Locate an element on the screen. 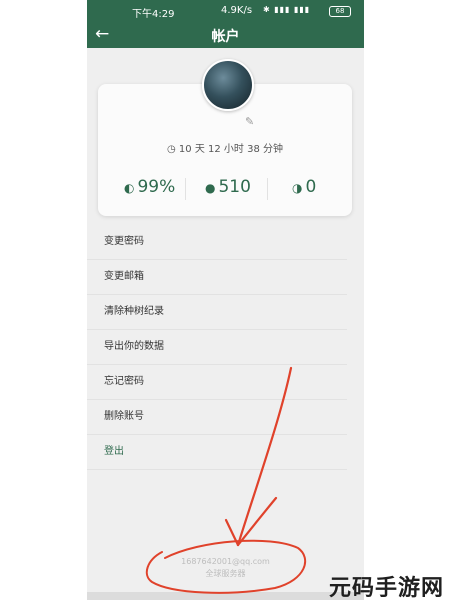 Image resolution: width=450 pixels, height=602 pixels. app-bar: ← 帐户 is located at coordinates (225, 35).